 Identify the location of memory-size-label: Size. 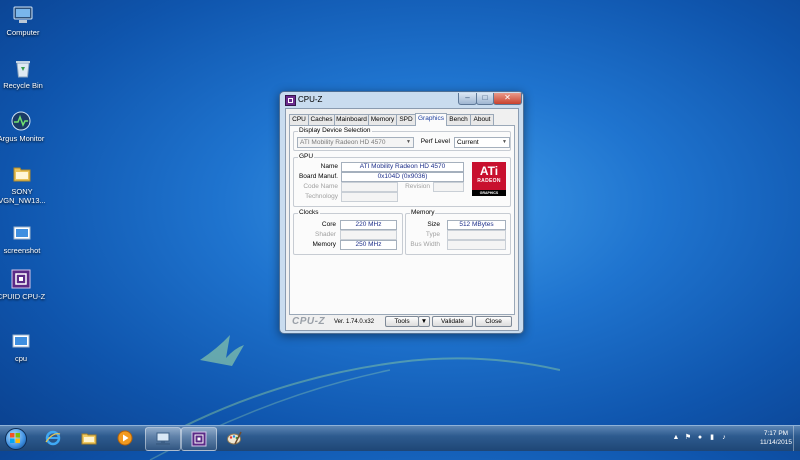
(433, 224).